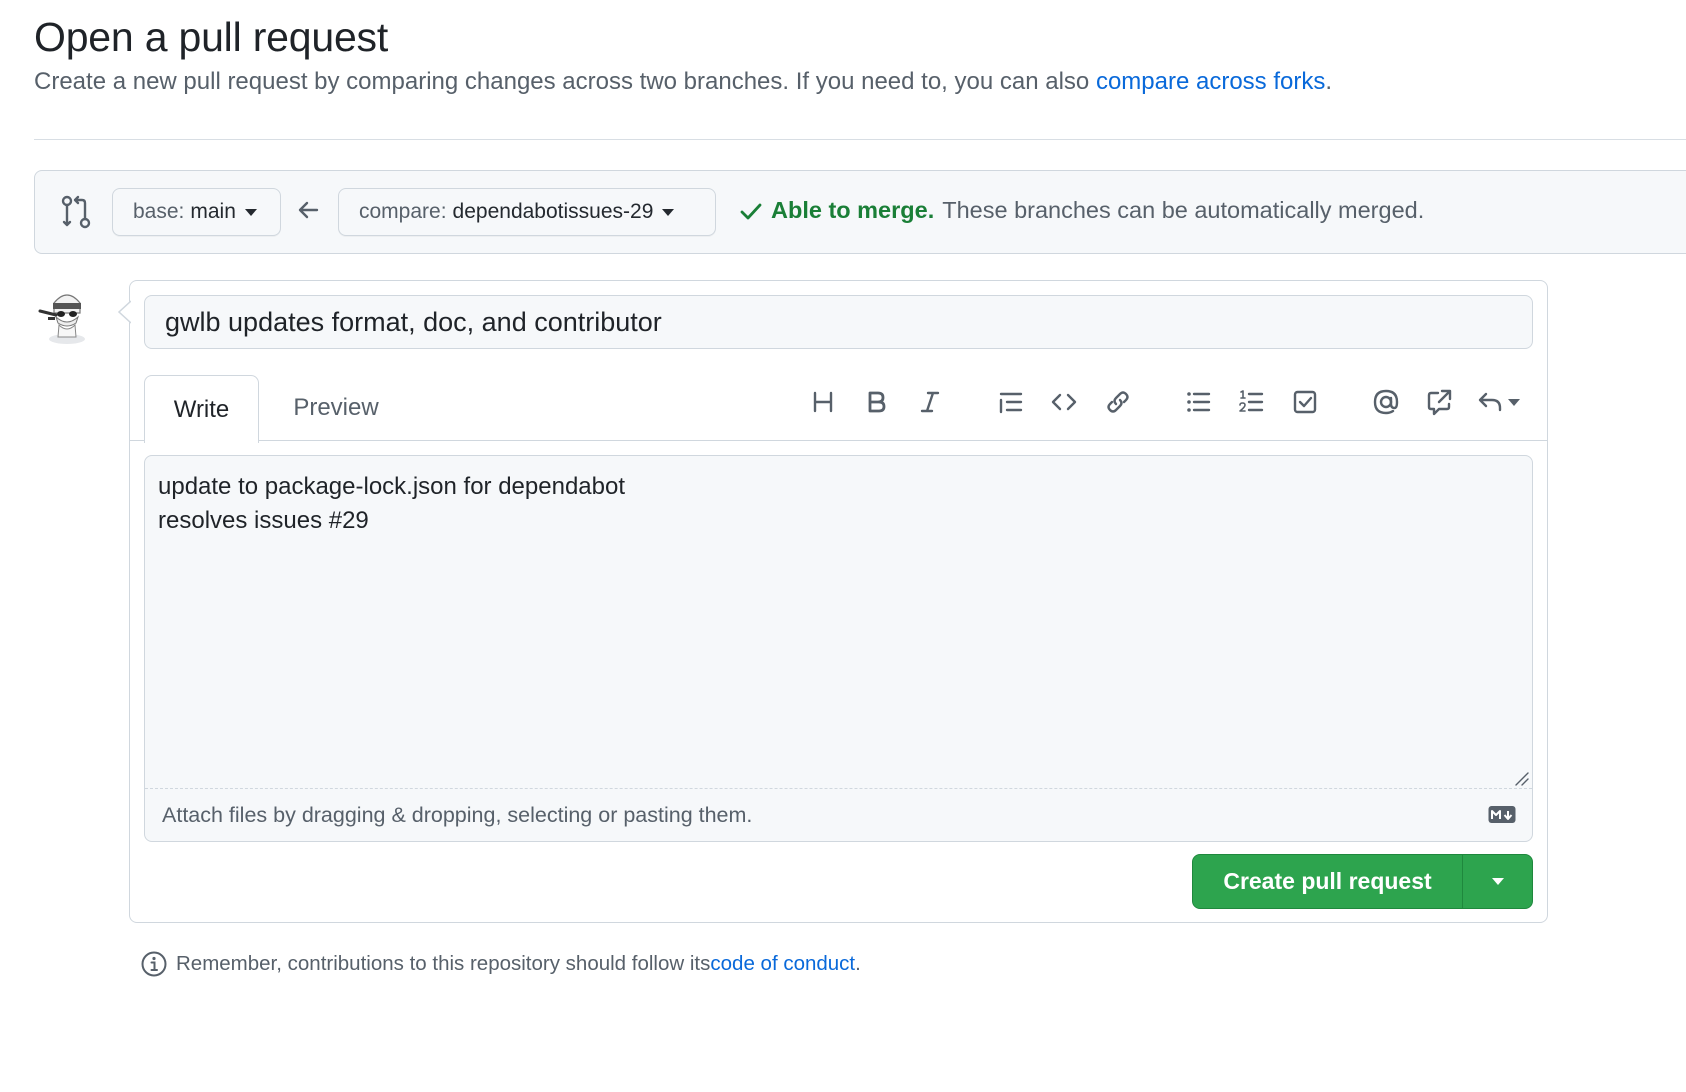  I want to click on subtitle-end: ., so click(1329, 81).